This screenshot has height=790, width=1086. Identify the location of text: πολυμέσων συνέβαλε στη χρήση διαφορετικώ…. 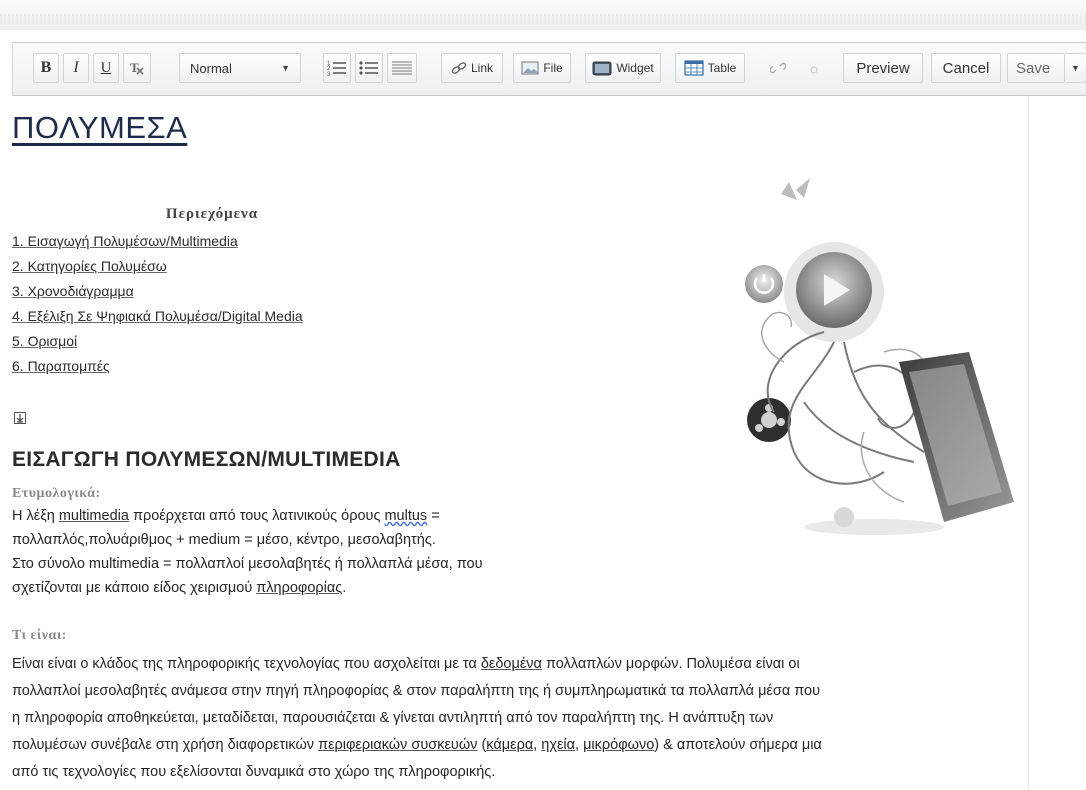
(165, 745).